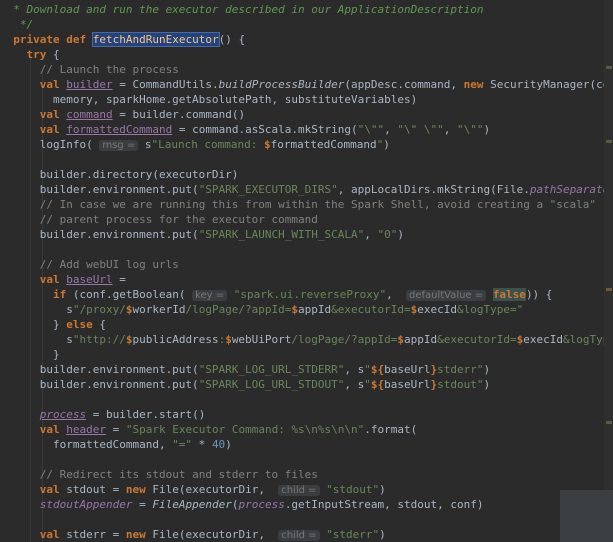 The width and height of the screenshot is (613, 542). I want to click on code-token: command, so click(89, 114).